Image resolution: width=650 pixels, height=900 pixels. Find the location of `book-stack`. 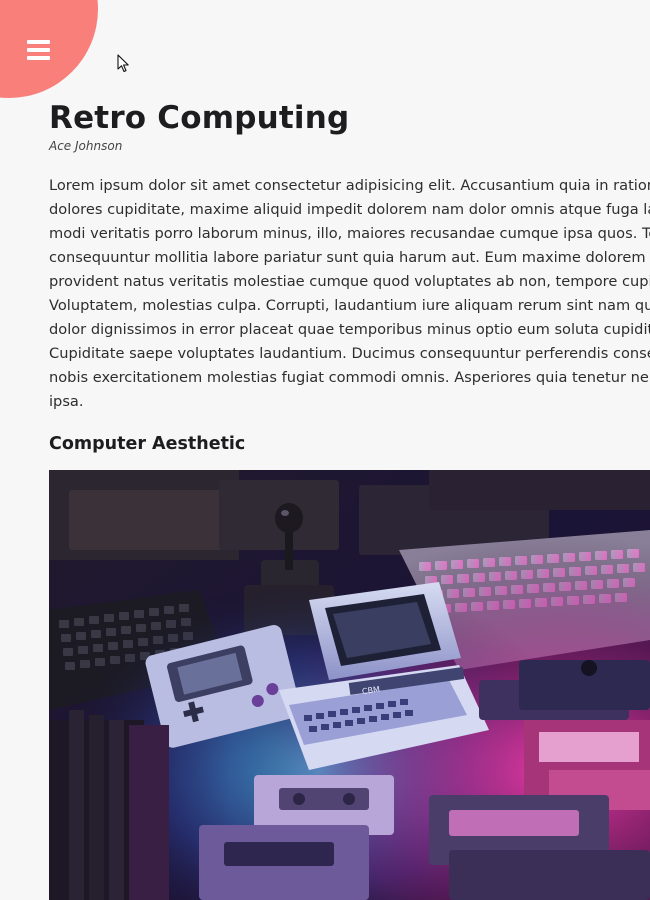

book-stack is located at coordinates (109, 805).